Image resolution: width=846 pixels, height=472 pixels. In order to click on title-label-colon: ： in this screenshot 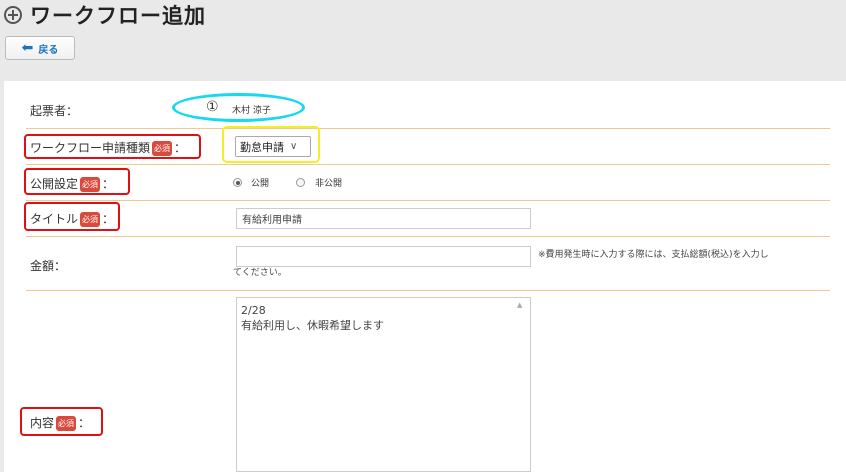, I will do `click(108, 219)`.